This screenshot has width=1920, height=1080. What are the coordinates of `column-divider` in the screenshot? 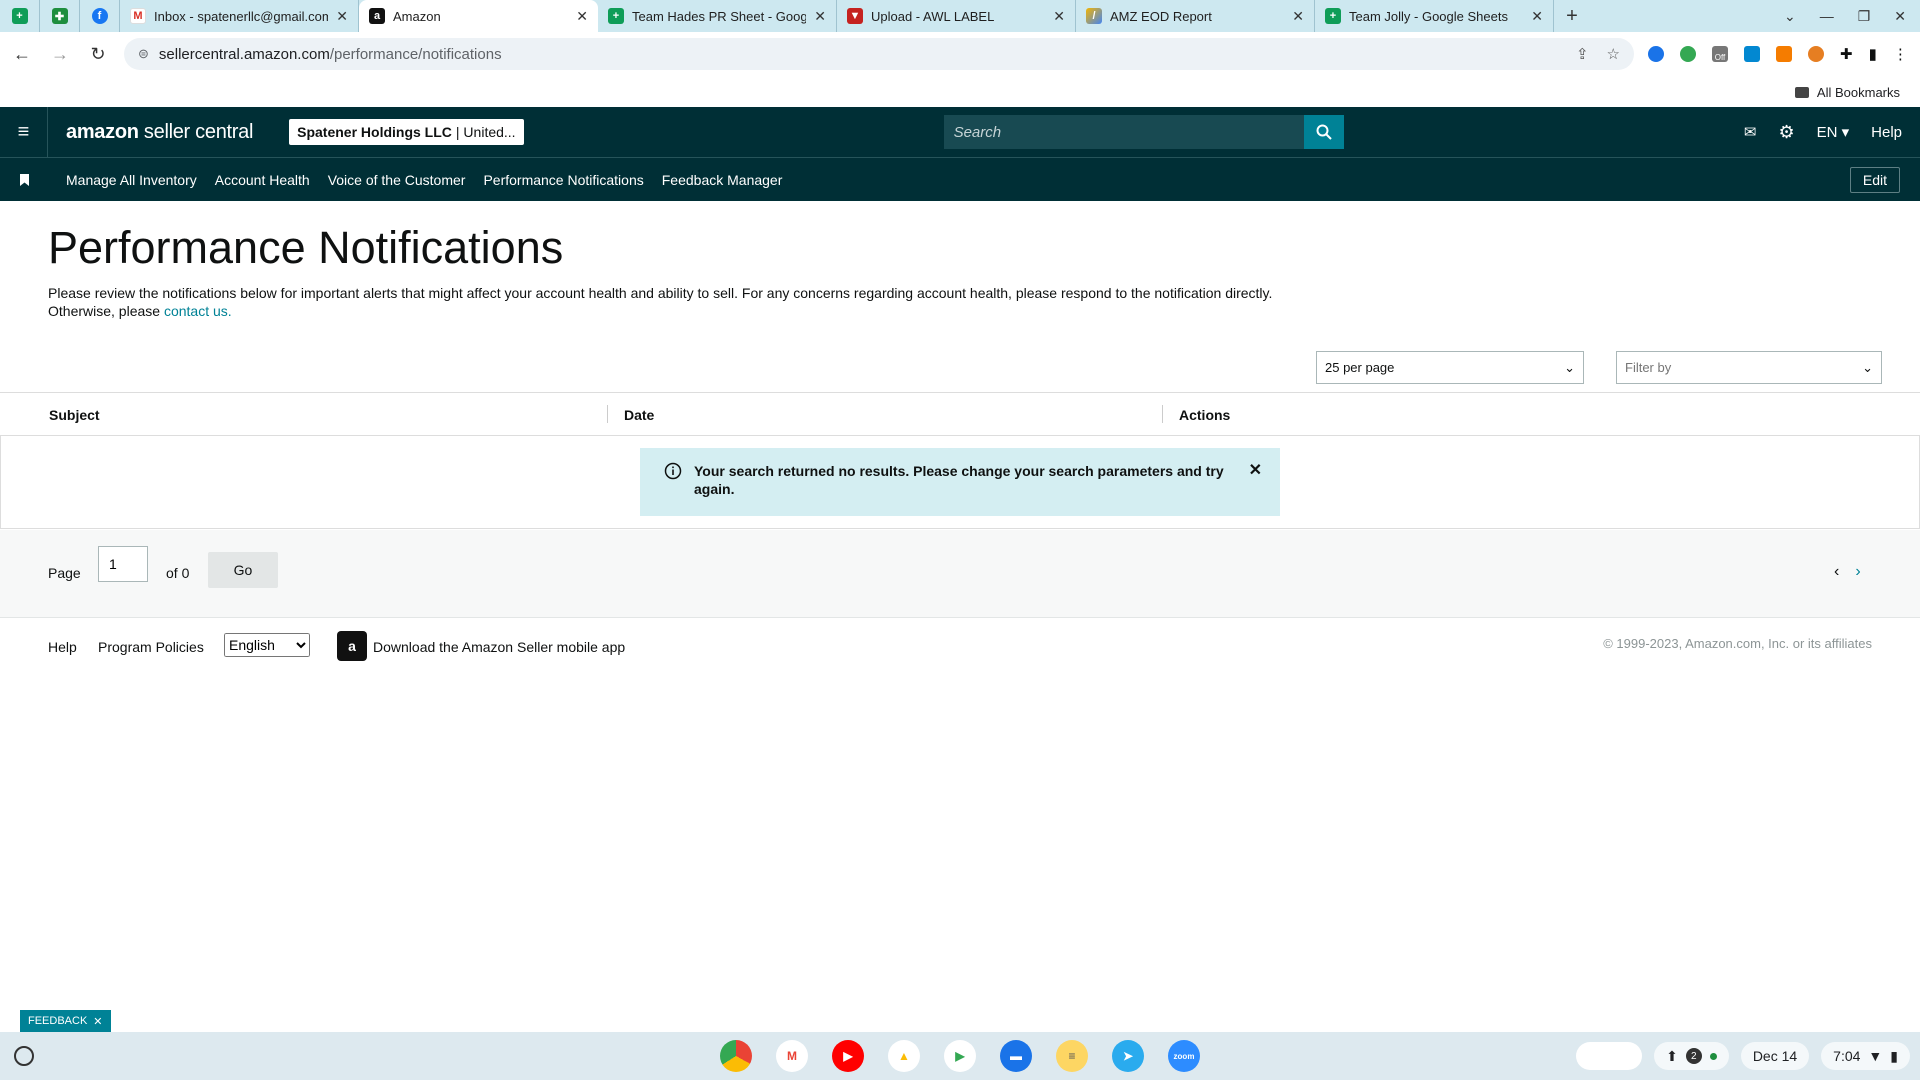 It's located at (1162, 414).